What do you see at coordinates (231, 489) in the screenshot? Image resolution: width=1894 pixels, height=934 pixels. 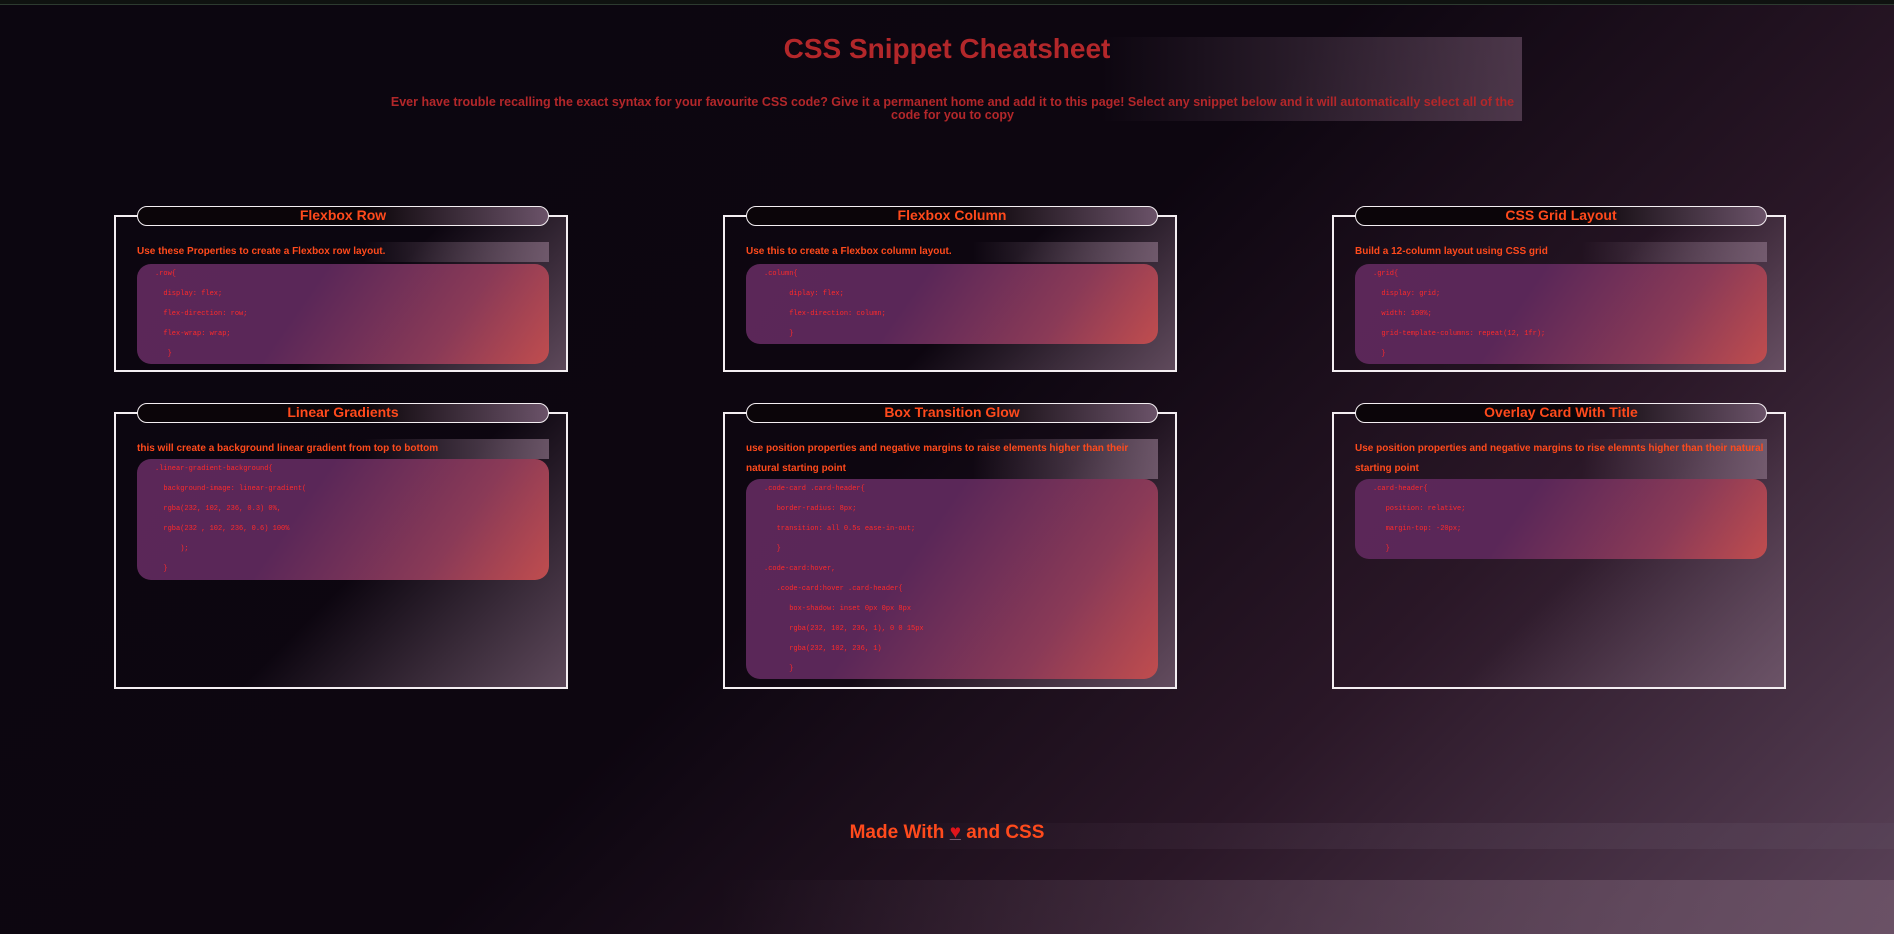 I see `code-line: background-image: linear-gradient(` at bounding box center [231, 489].